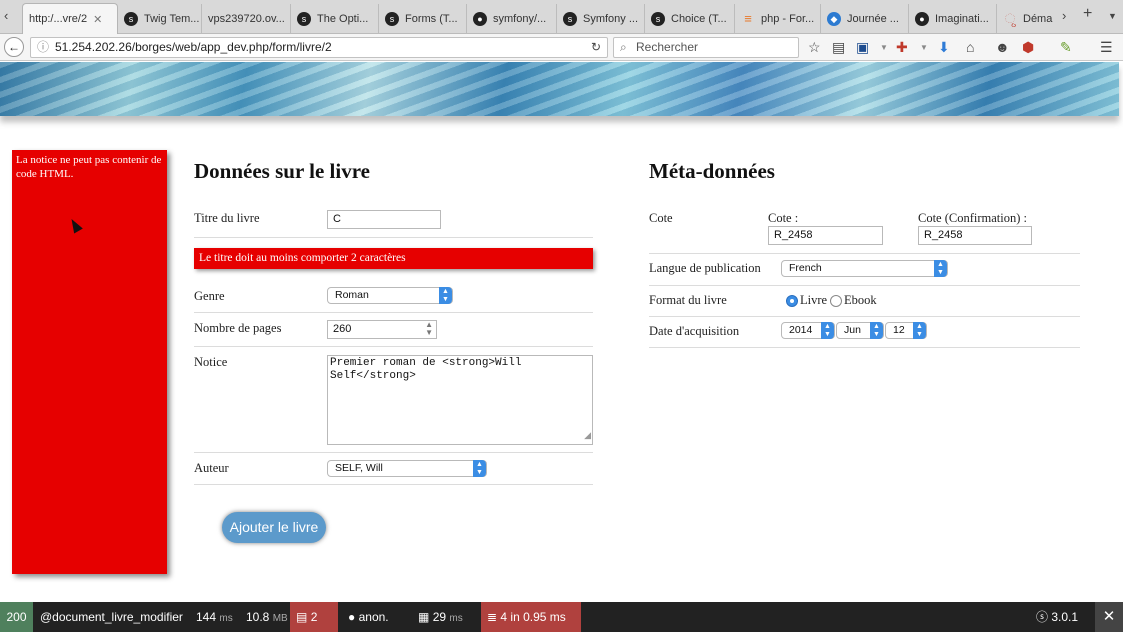  I want to click on search-icon: ⌕, so click(623, 47).